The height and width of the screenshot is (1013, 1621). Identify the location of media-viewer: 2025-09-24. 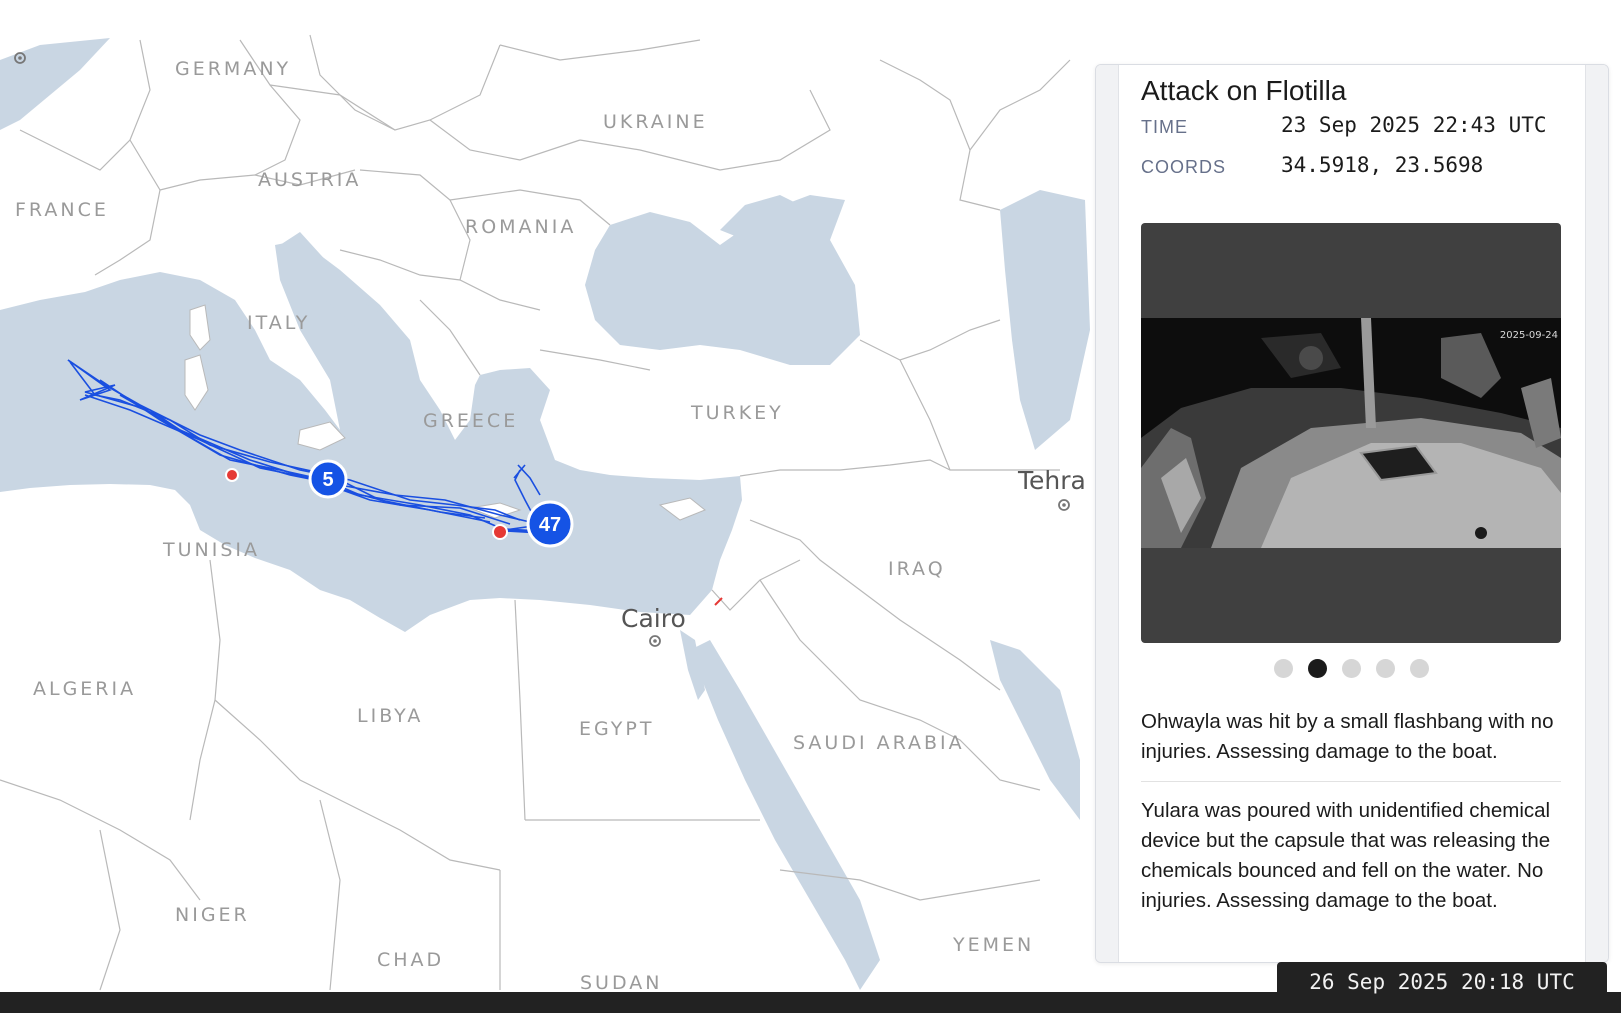
(1351, 433).